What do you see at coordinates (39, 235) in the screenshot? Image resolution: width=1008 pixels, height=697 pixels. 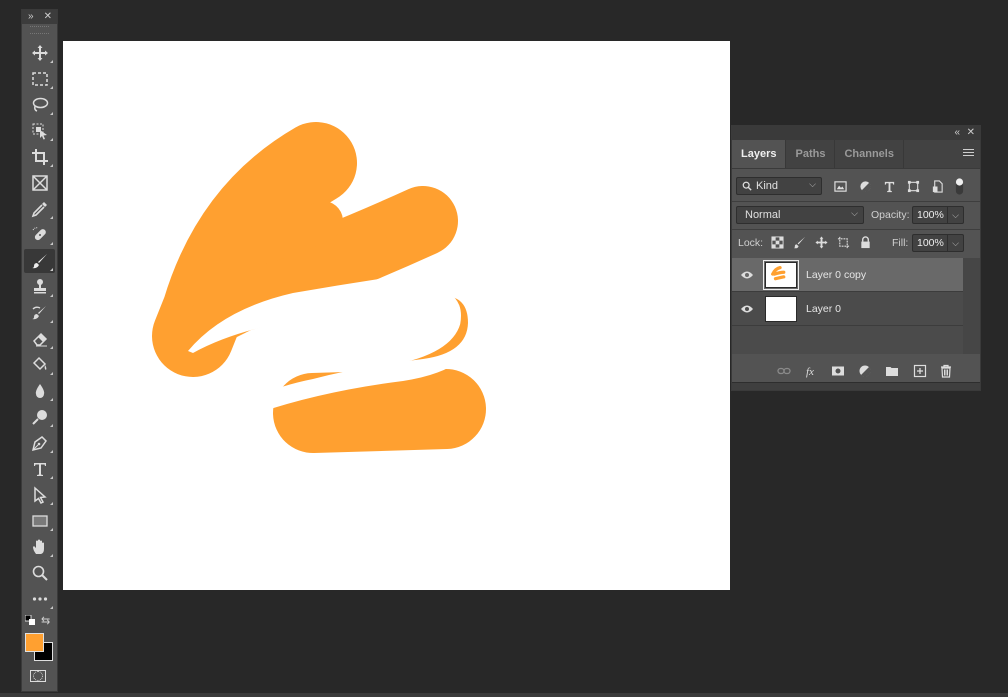 I see `spot-healing-brush-tool` at bounding box center [39, 235].